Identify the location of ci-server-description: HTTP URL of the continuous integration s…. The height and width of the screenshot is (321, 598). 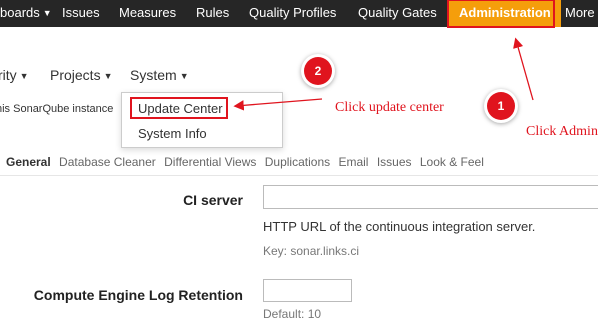
(399, 226).